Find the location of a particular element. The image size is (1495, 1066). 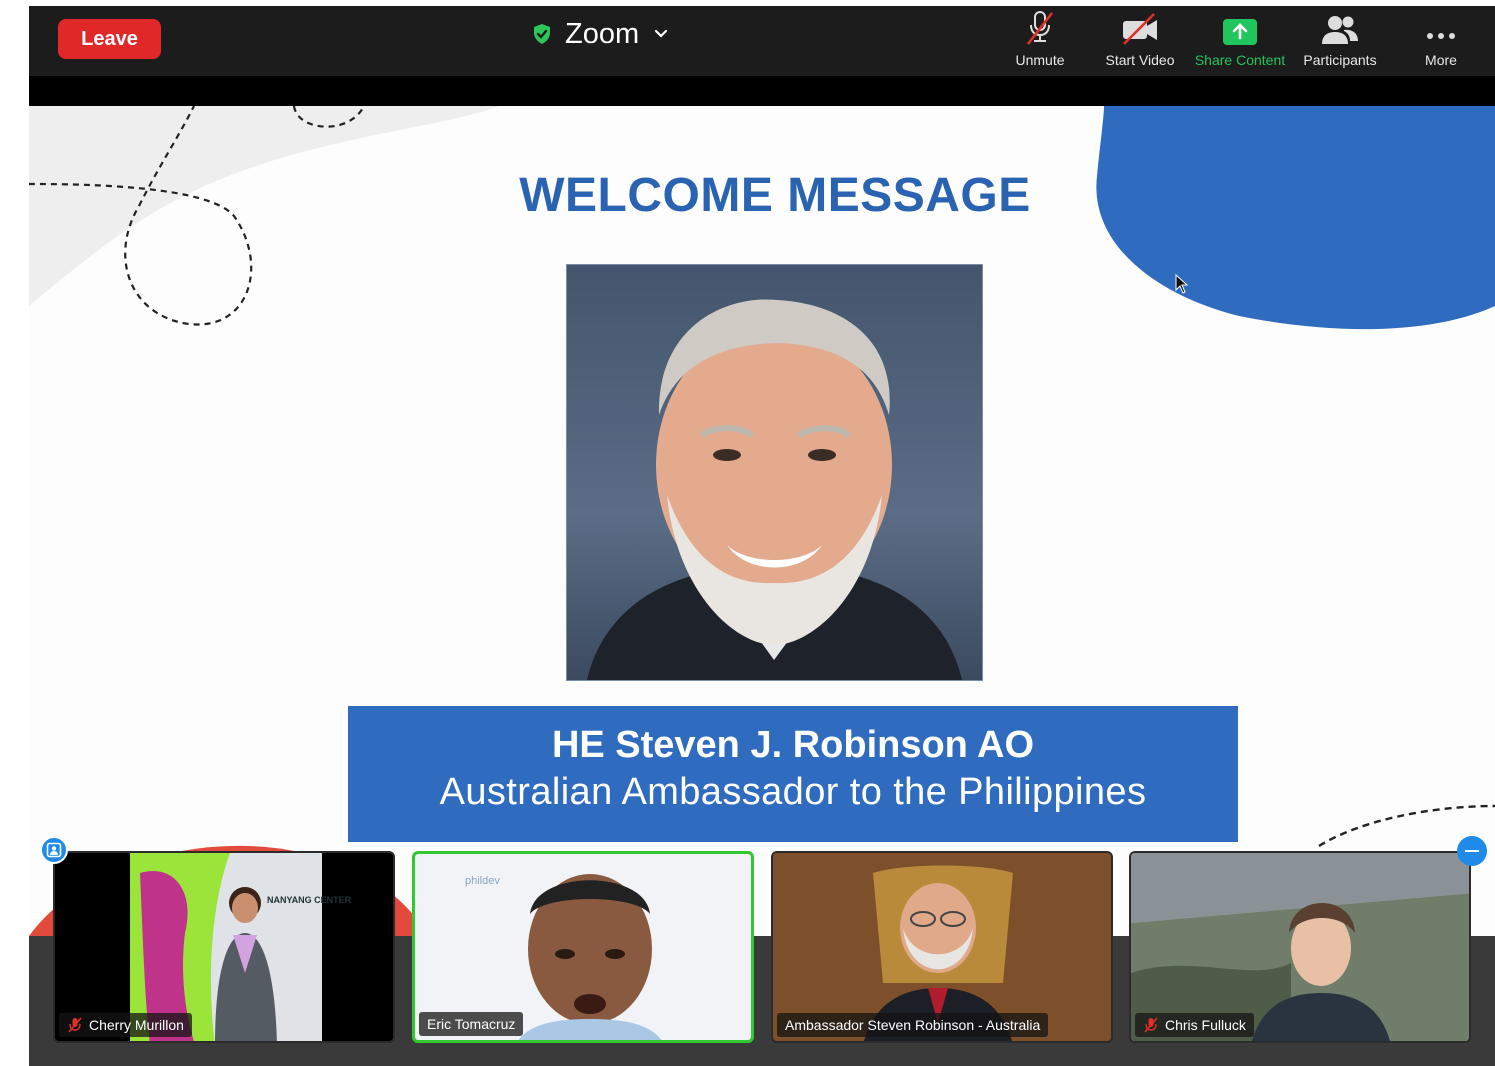

participant-tile-cherry: NANYANG CENTER Cherry Murillon is located at coordinates (224, 947).